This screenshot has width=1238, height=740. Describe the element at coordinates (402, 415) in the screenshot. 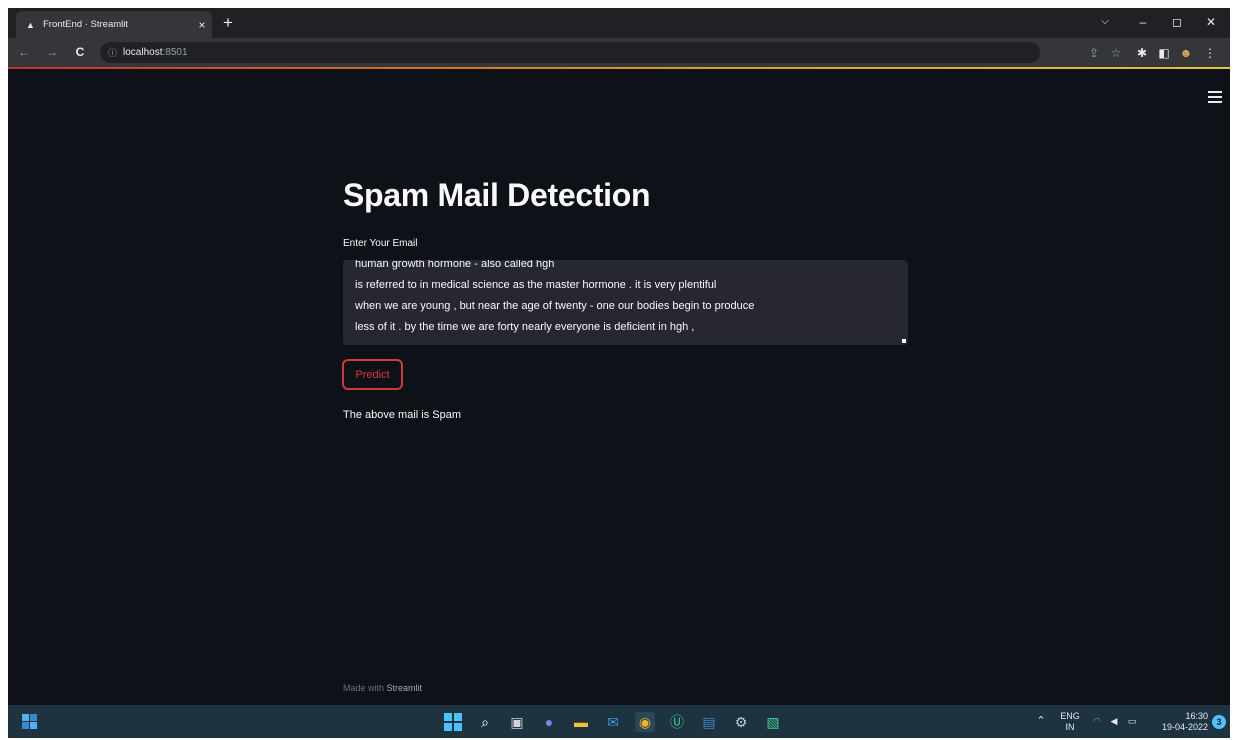

I see `prediction-result: The above mail is Spam` at that location.